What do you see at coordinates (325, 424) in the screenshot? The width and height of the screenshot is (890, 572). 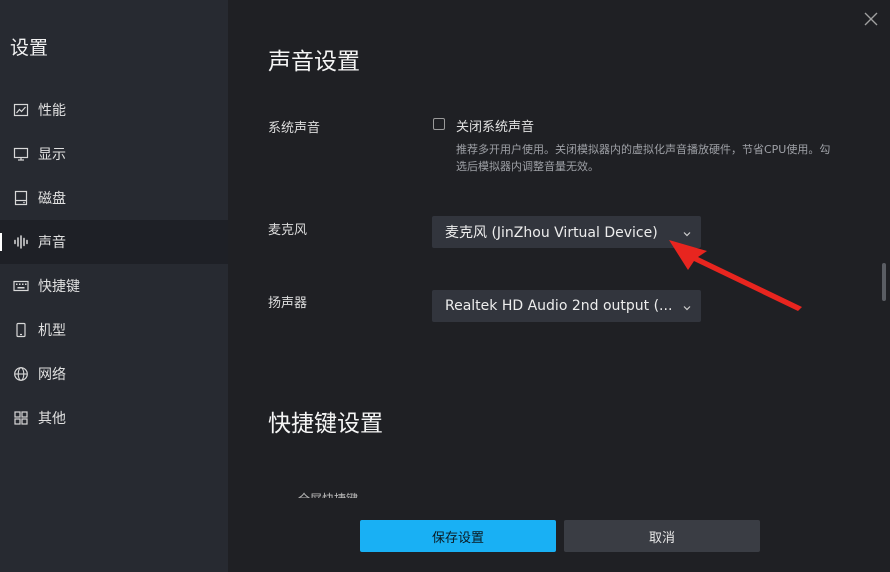 I see `section-title-shortcuts: 快捷键设置` at bounding box center [325, 424].